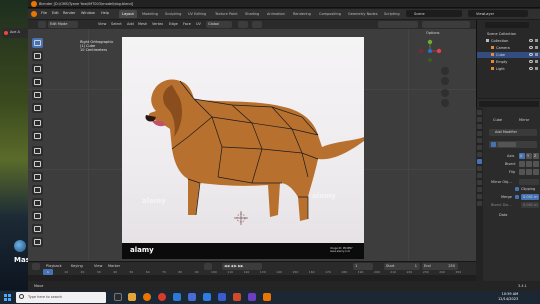 Image resolution: width=540 pixels, height=304 pixels. Describe the element at coordinates (197, 14) in the screenshot. I see `tab-uv-editing: UV Editing` at that location.